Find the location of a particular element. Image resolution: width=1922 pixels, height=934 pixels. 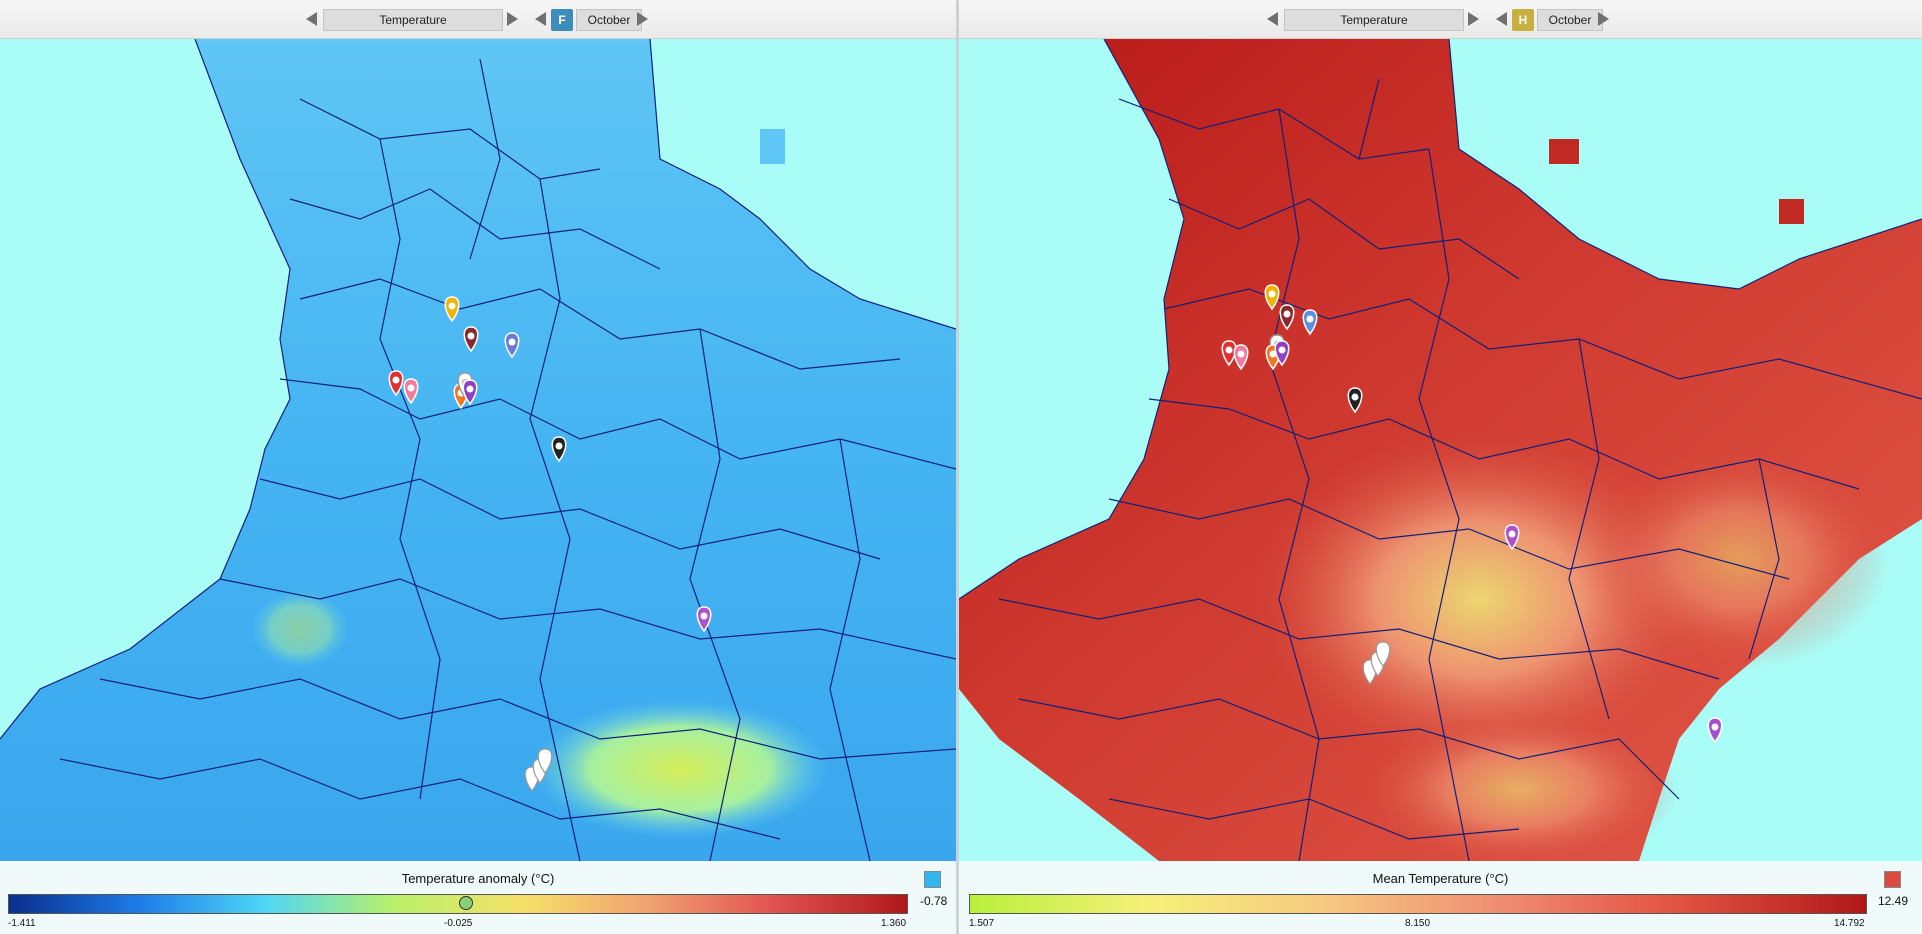

legend-mid-label: 8.150 is located at coordinates (1418, 923).